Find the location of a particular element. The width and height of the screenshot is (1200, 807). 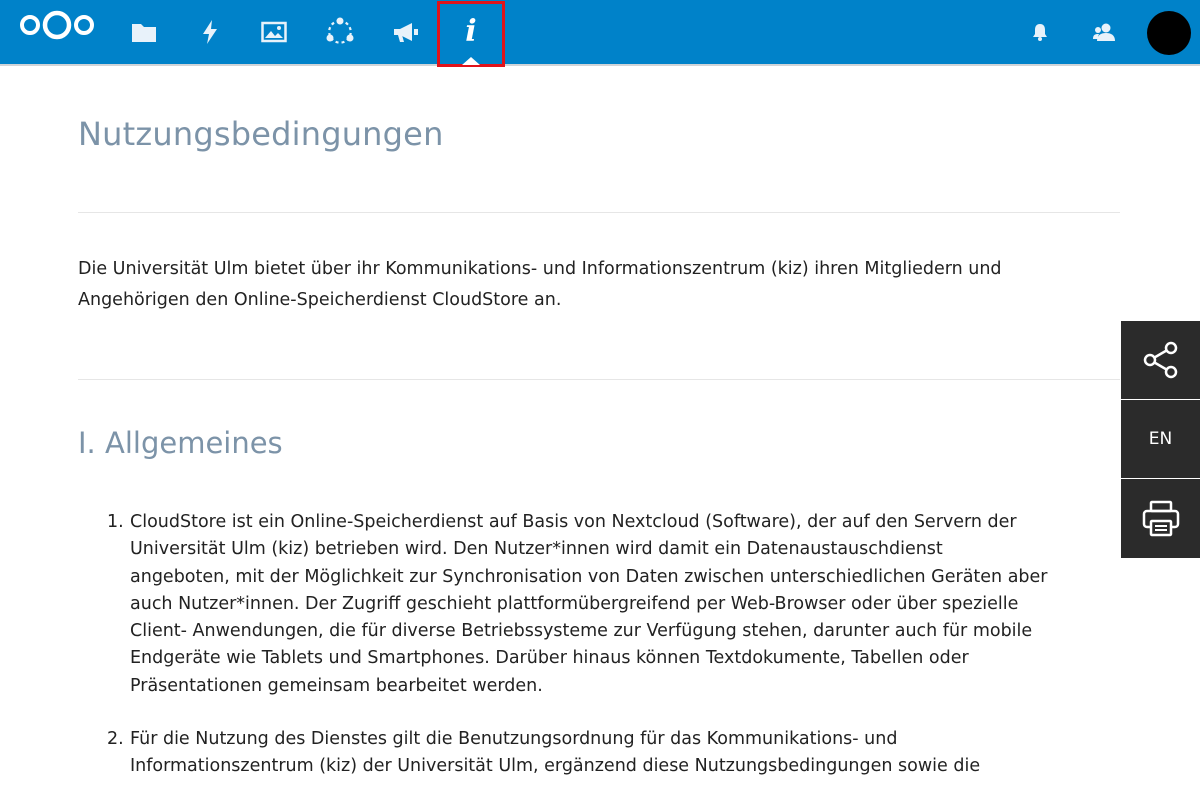

share-icon is located at coordinates (1160, 360).